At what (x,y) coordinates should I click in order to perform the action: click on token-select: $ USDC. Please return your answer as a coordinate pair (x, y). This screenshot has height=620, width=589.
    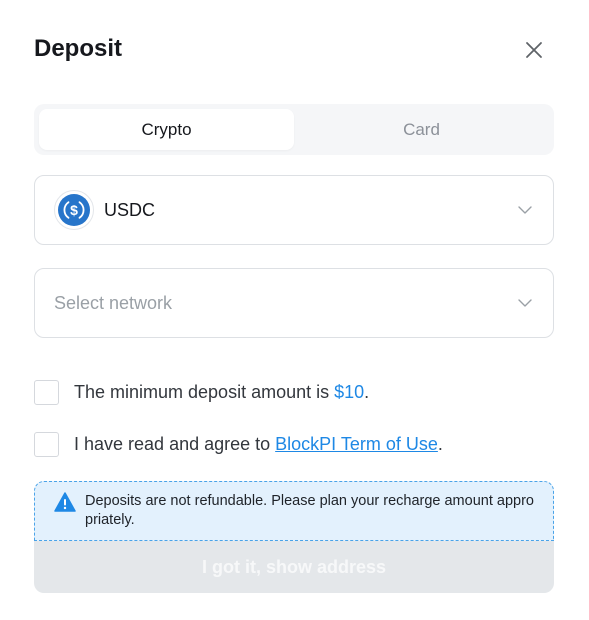
    Looking at the image, I should click on (294, 210).